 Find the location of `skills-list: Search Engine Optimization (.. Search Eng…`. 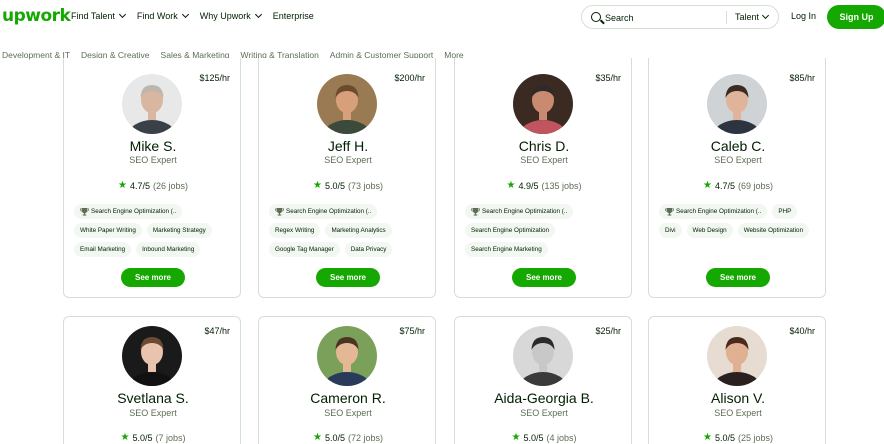

skills-list: Search Engine Optimization (.. Search Eng… is located at coordinates (547, 230).